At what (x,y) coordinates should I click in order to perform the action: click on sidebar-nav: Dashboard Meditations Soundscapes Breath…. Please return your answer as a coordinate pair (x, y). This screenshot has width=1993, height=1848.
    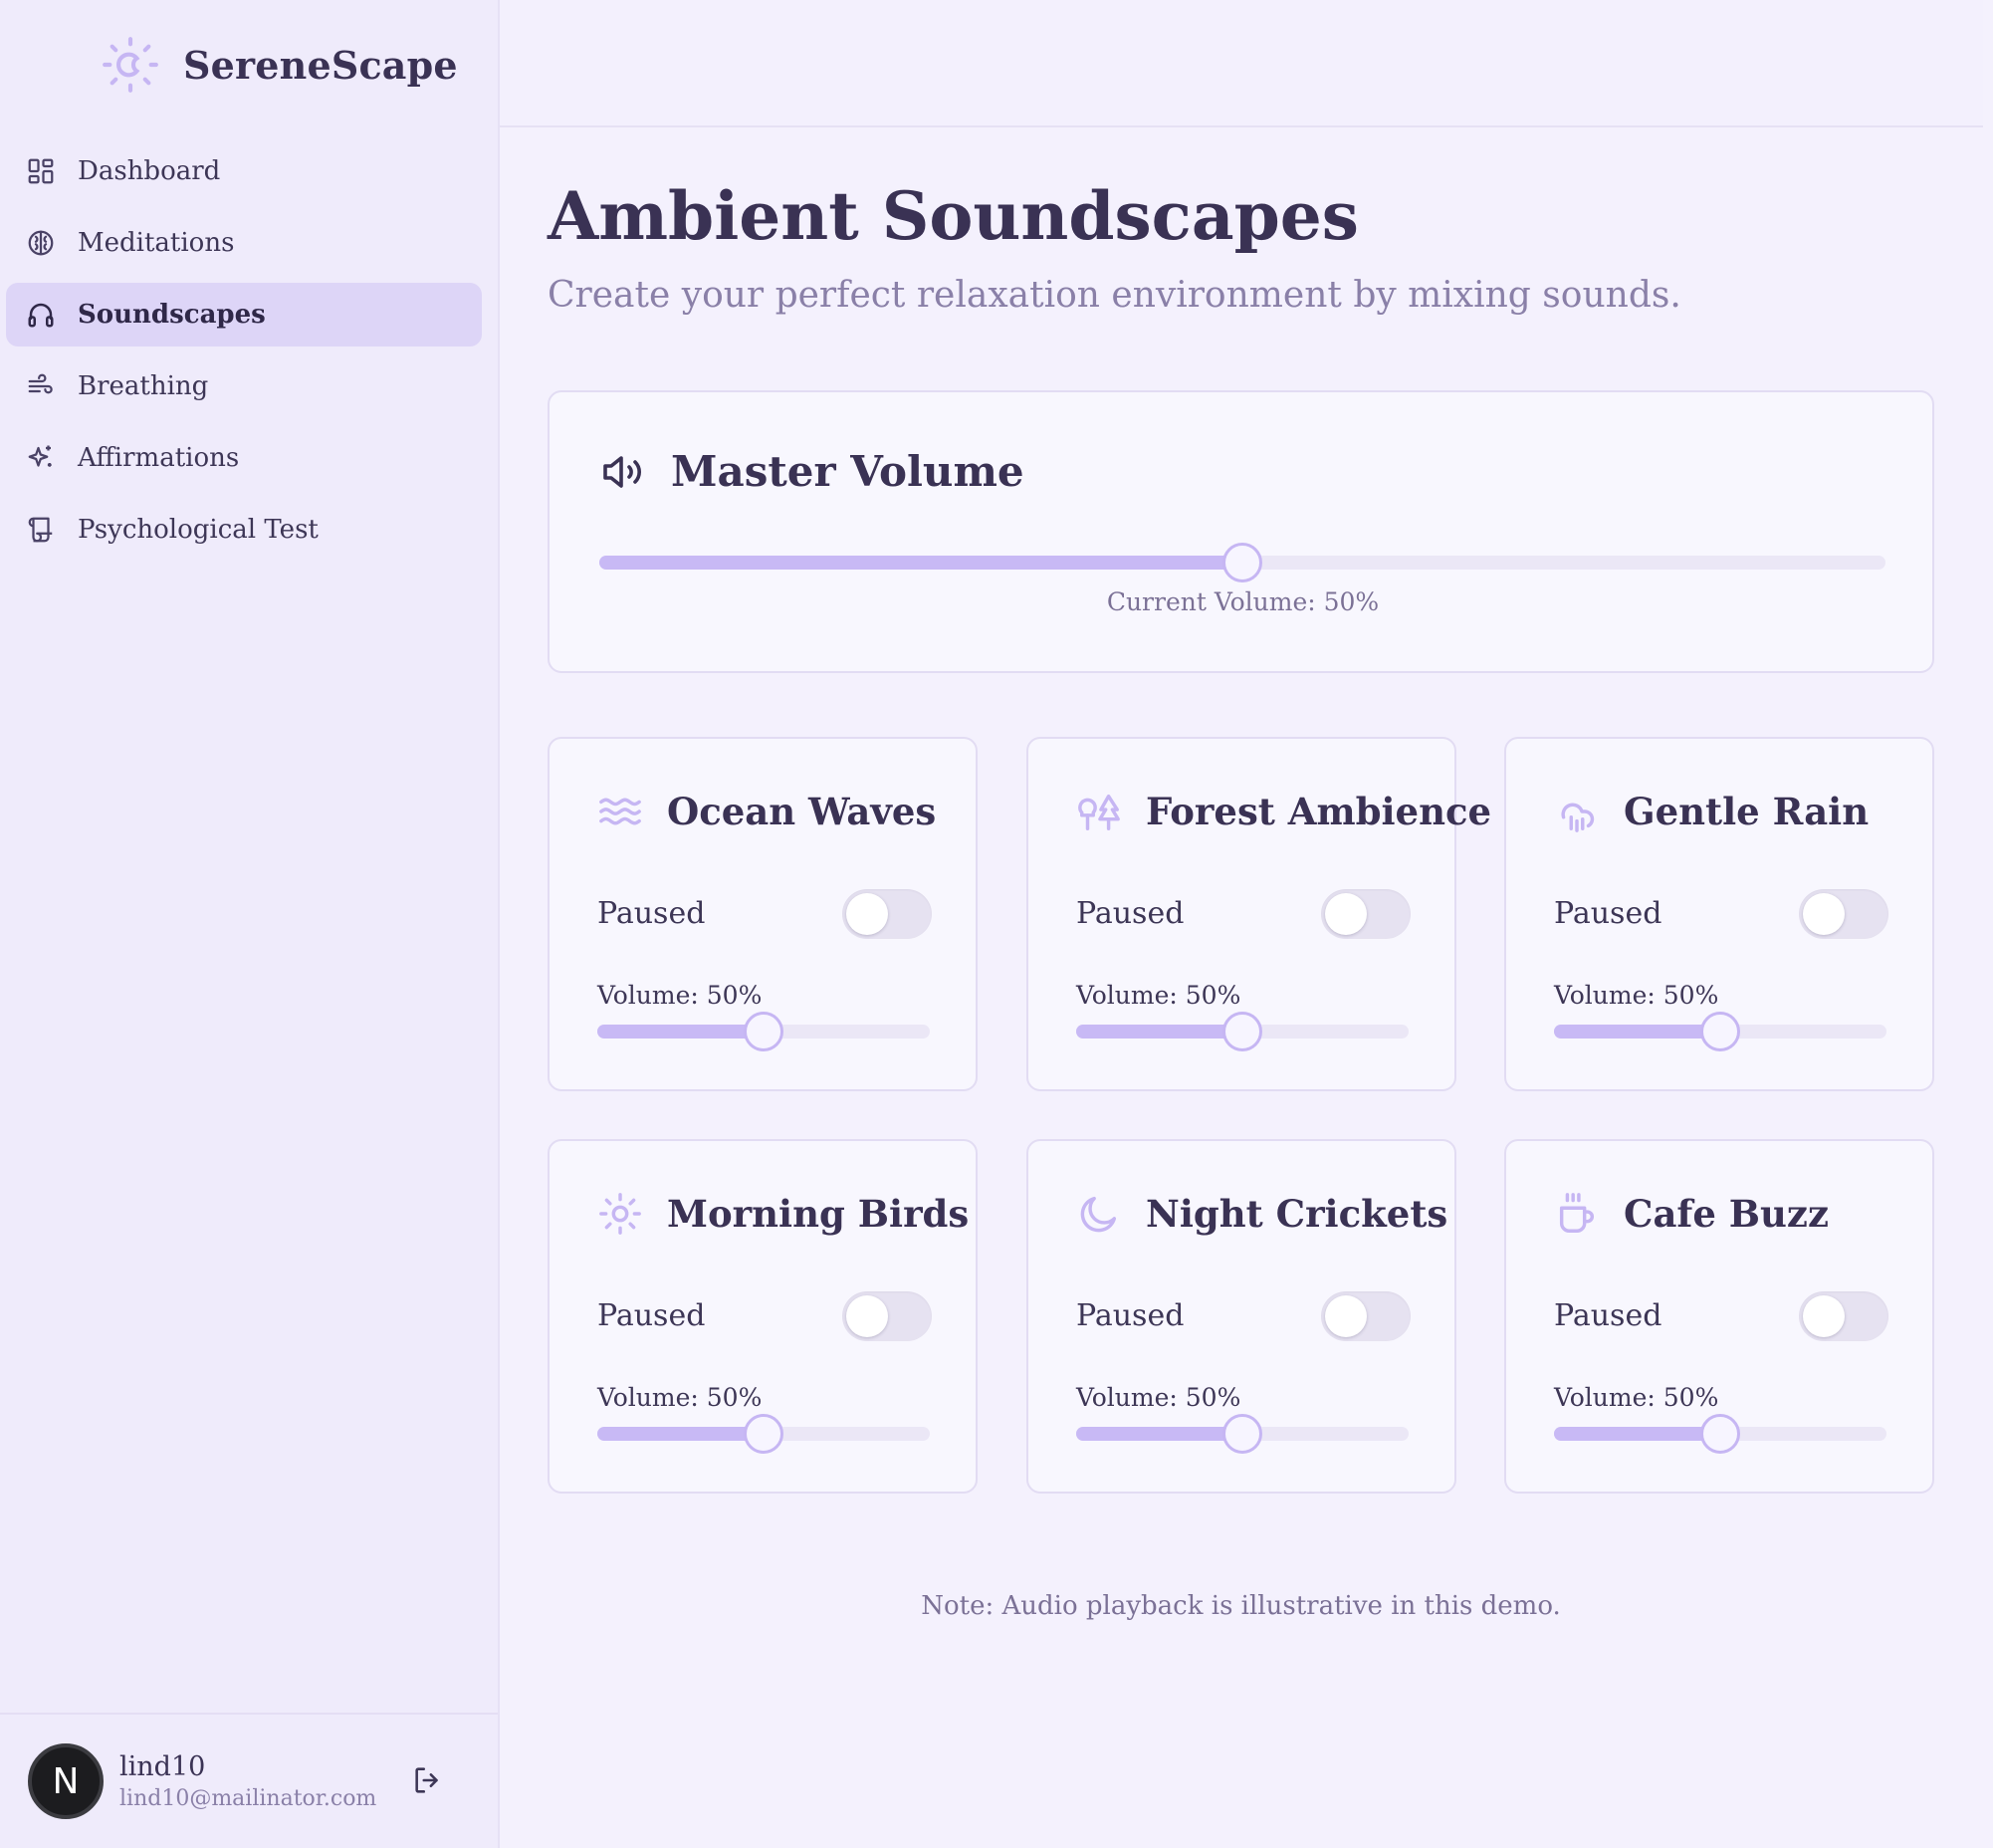
    Looking at the image, I should click on (244, 354).